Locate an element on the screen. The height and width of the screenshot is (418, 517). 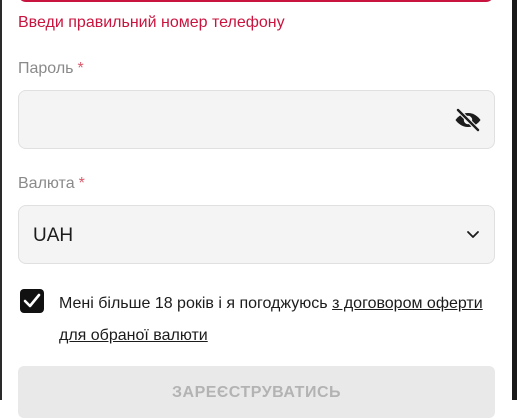
agreement-checkbox is located at coordinates (32, 301).